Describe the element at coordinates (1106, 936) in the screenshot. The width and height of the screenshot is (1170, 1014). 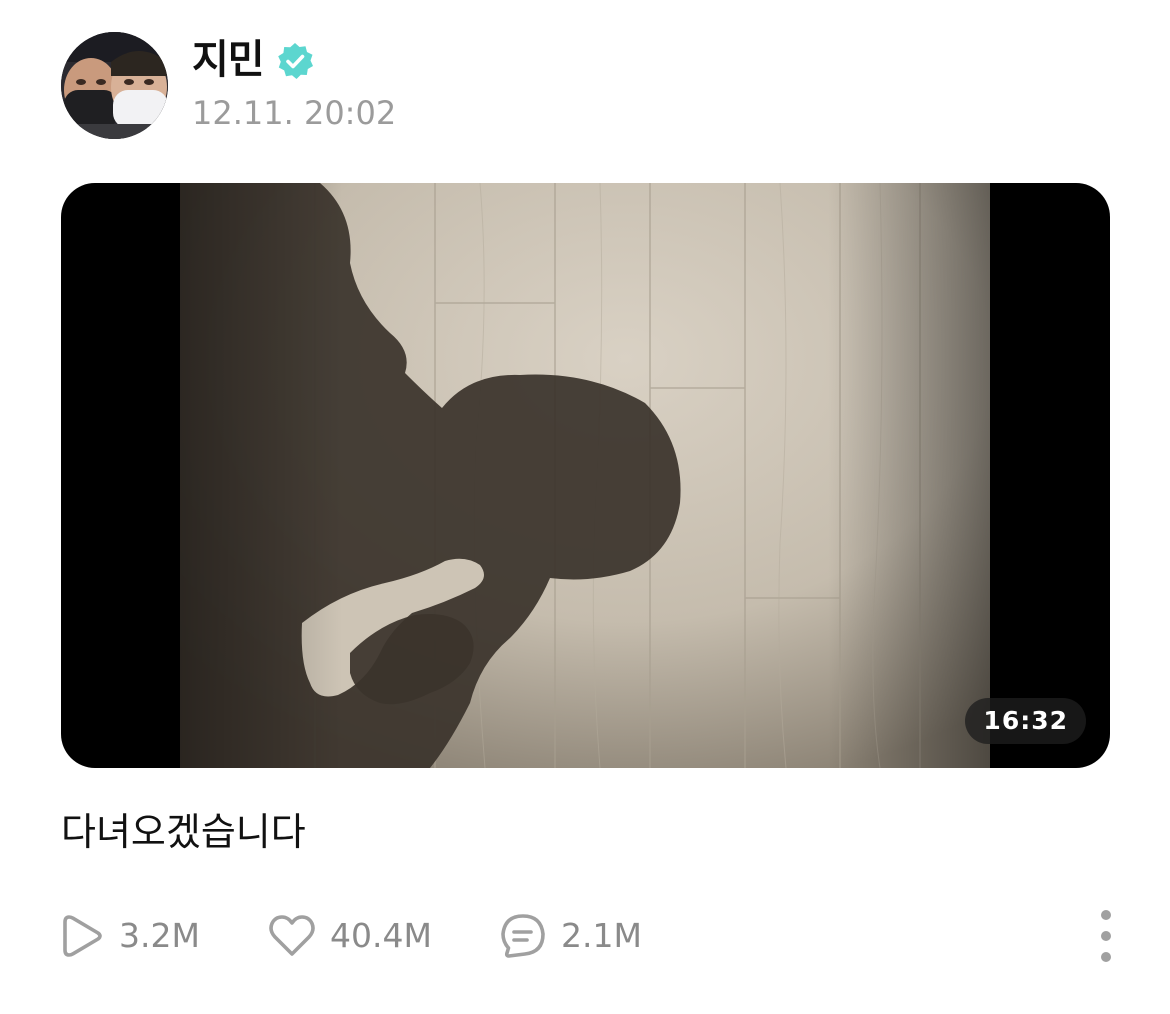
I see `more-vertical-icon` at that location.